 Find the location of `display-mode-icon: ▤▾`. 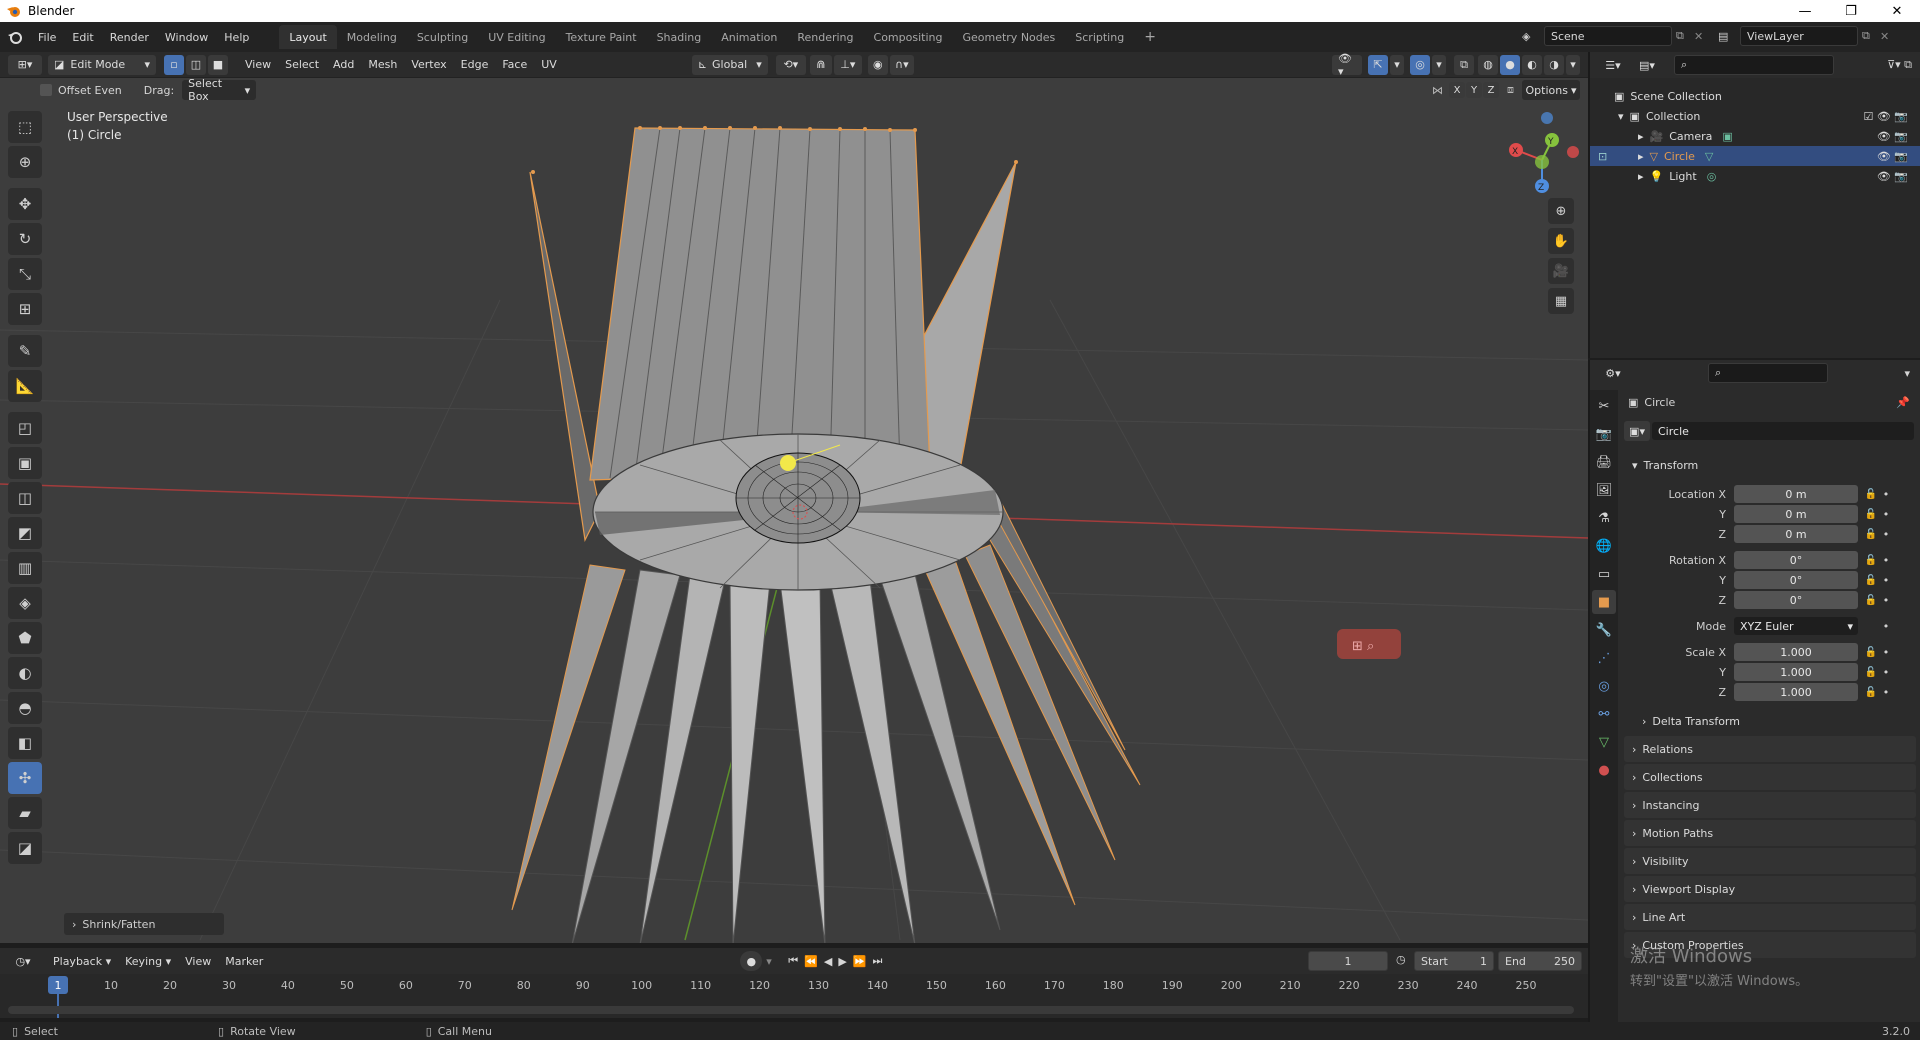

display-mode-icon: ▤▾ is located at coordinates (1647, 65).